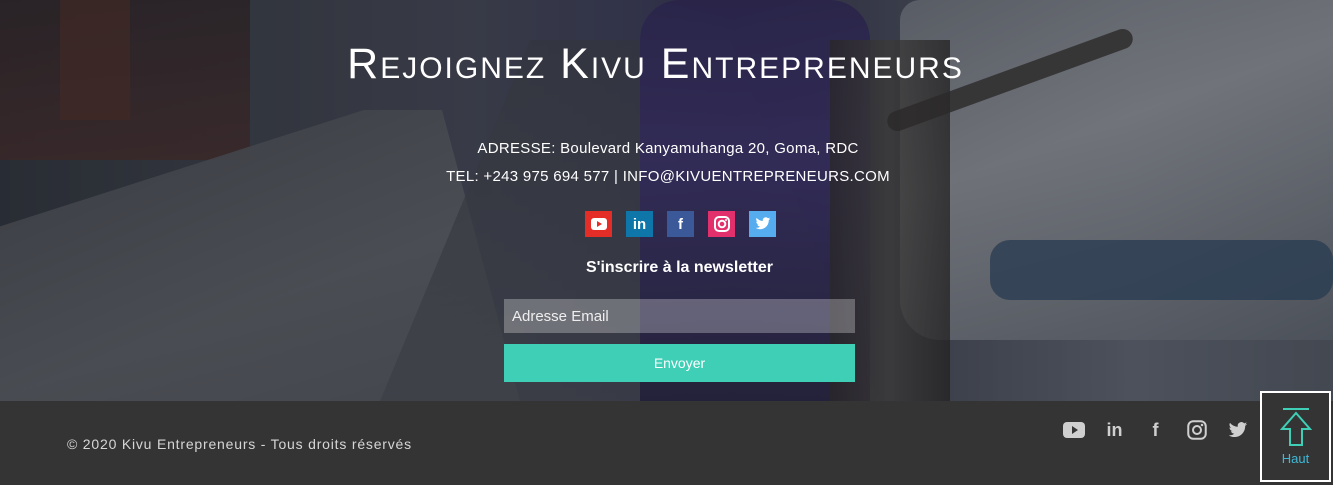 This screenshot has width=1333, height=485. Describe the element at coordinates (1295, 458) in the screenshot. I see `back-to-top-label: Haut` at that location.